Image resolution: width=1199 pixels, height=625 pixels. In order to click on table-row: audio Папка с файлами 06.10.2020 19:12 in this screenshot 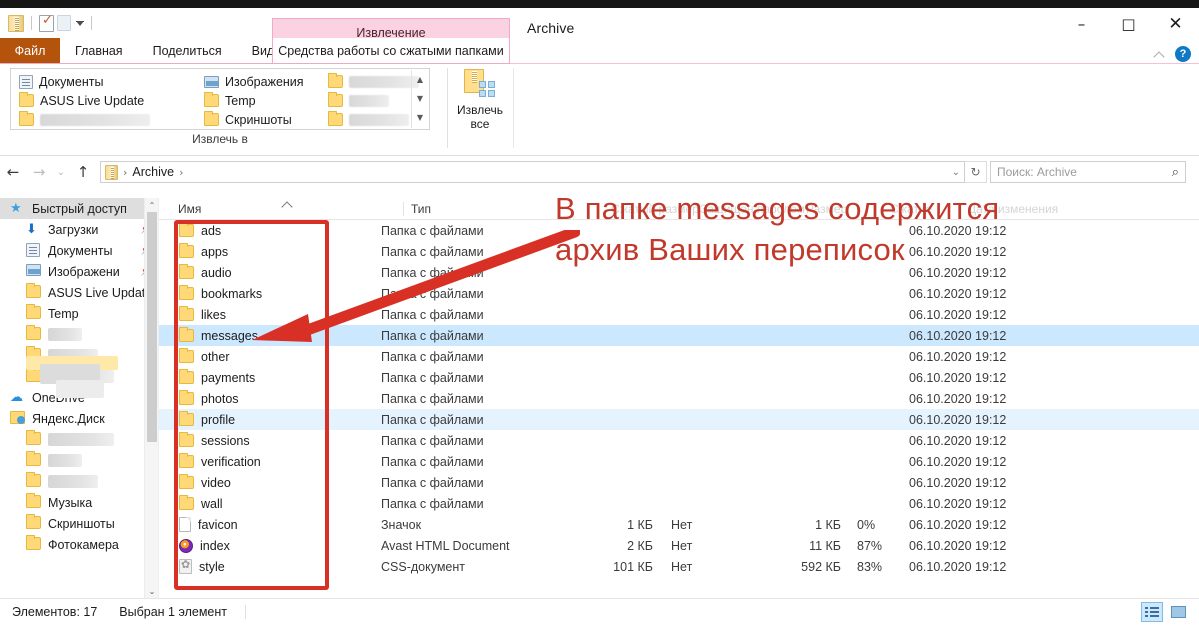, I will do `click(679, 272)`.